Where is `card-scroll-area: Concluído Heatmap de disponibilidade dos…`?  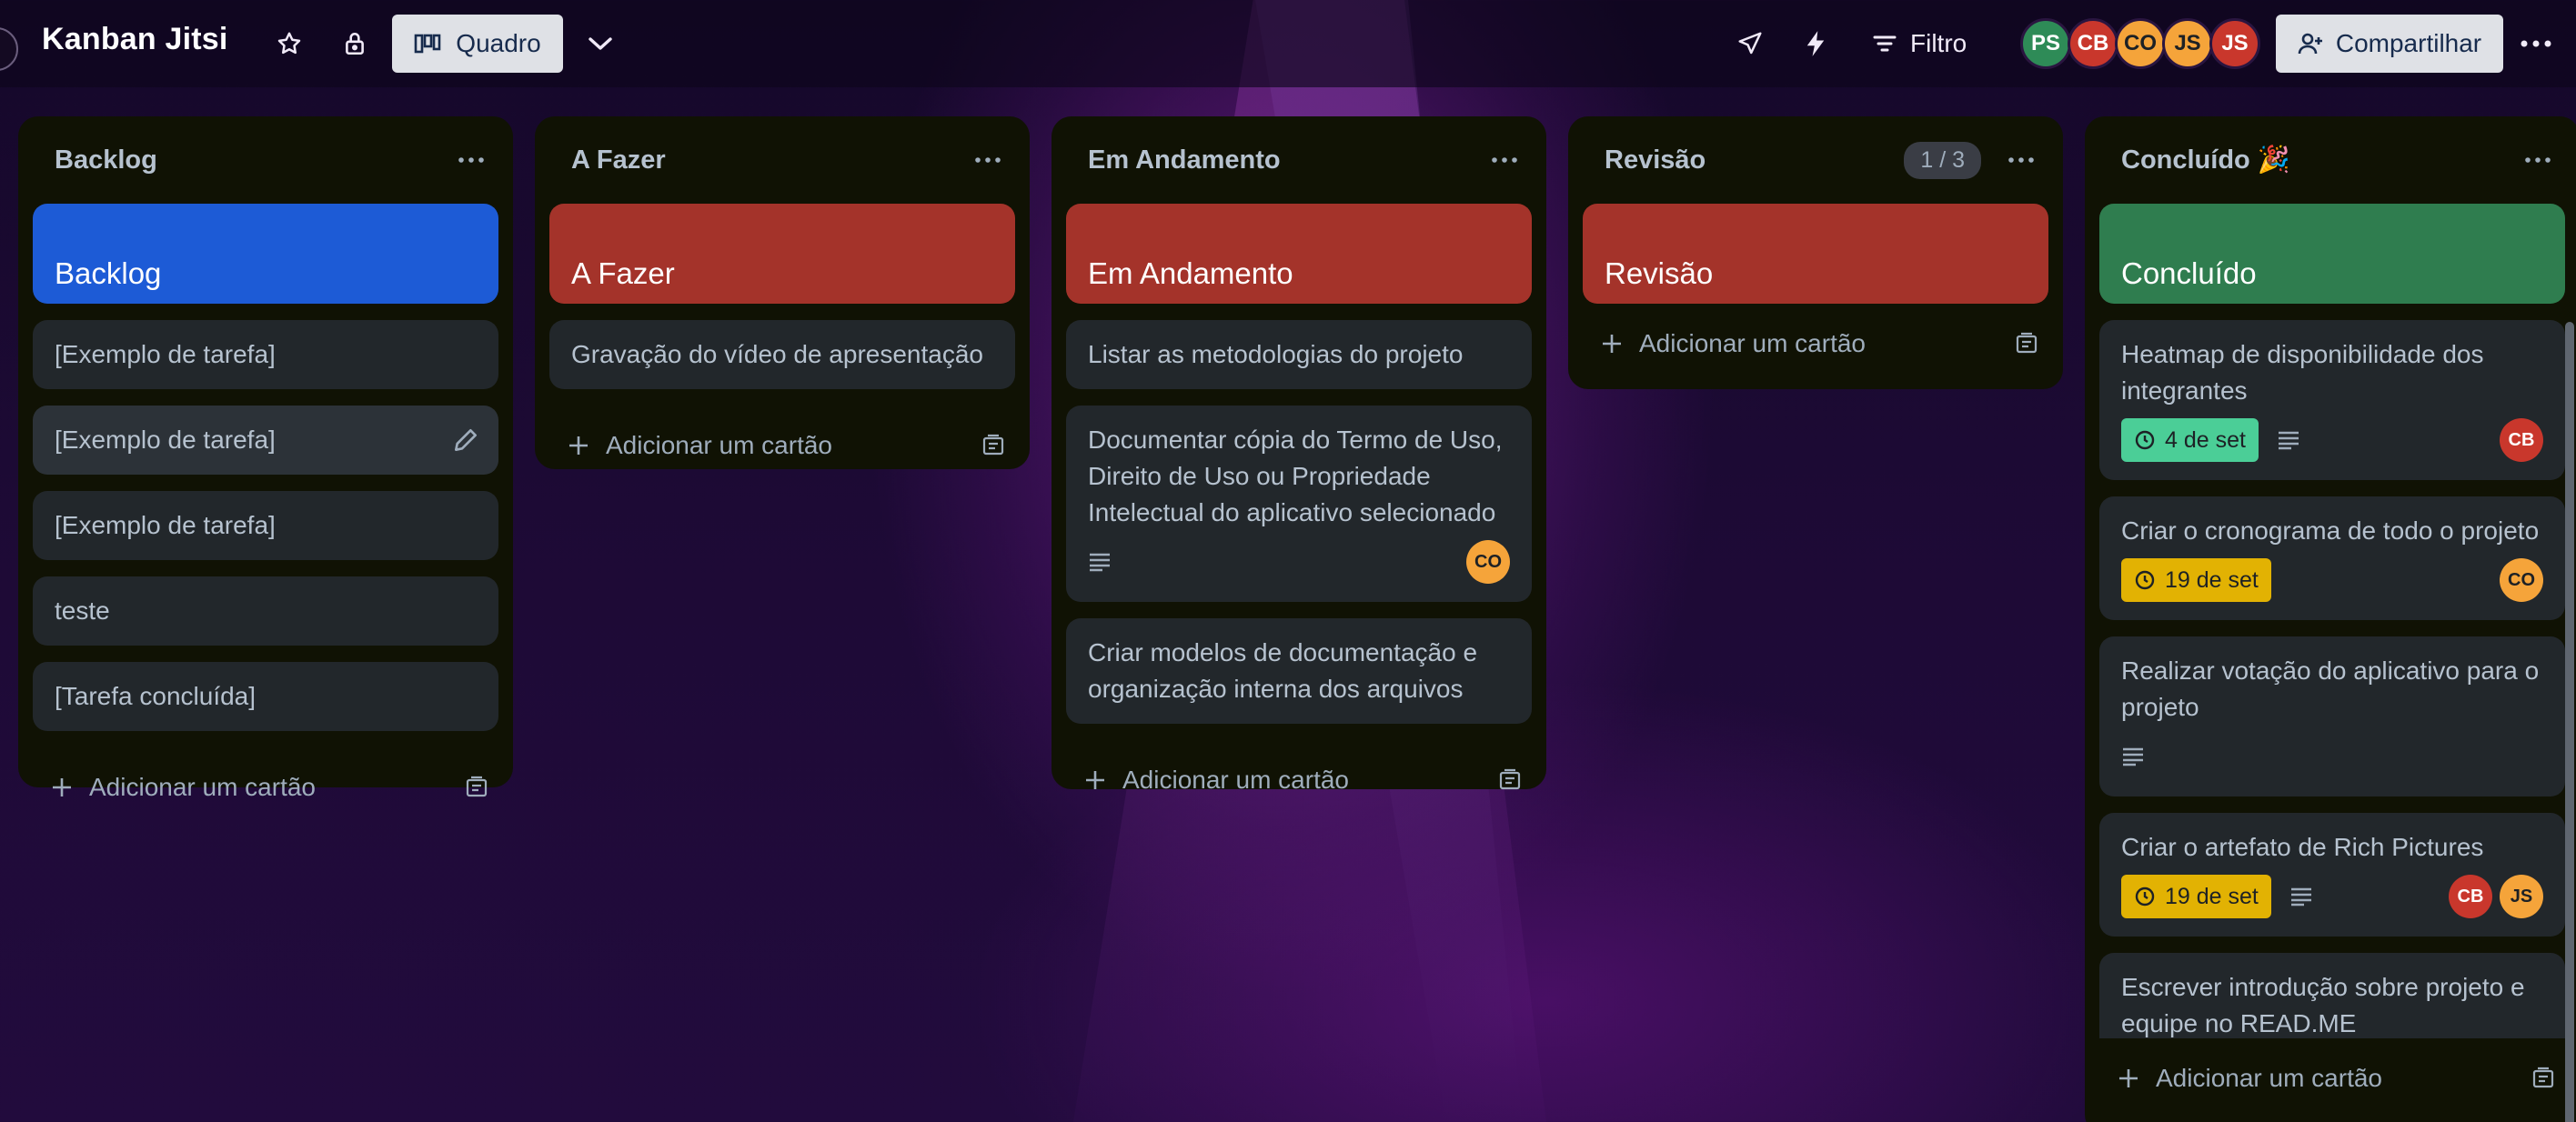
card-scroll-area: Concluído Heatmap de disponibilidade dos… is located at coordinates (2332, 621).